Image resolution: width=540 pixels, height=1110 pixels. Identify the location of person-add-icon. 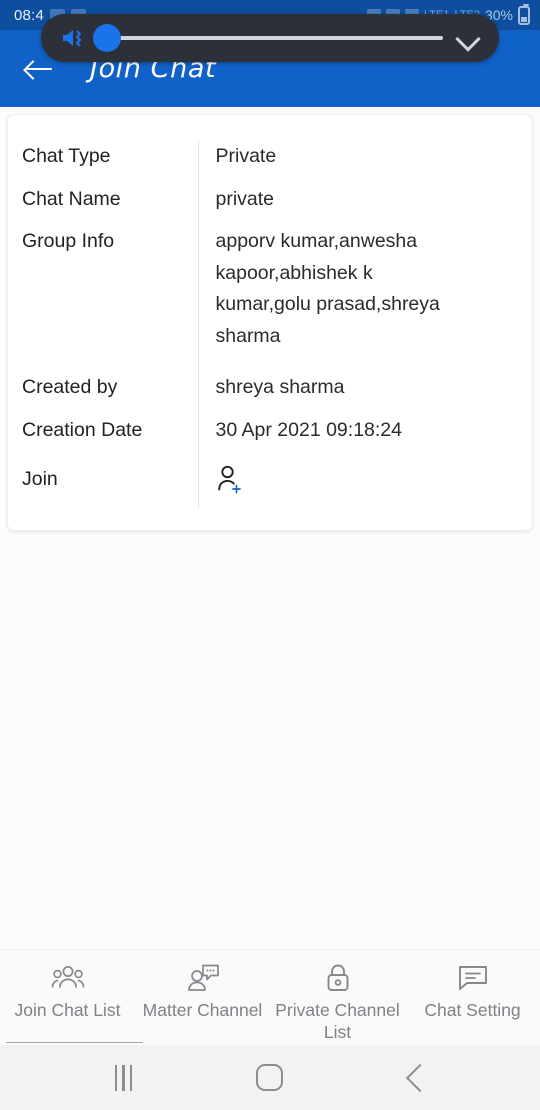
(230, 479).